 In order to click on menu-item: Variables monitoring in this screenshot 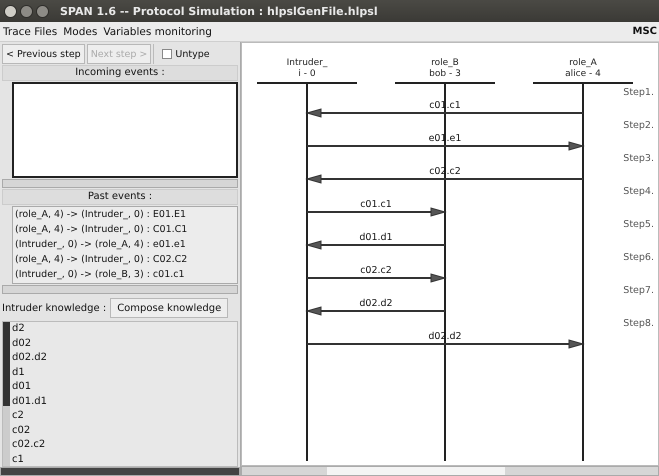, I will do `click(157, 32)`.